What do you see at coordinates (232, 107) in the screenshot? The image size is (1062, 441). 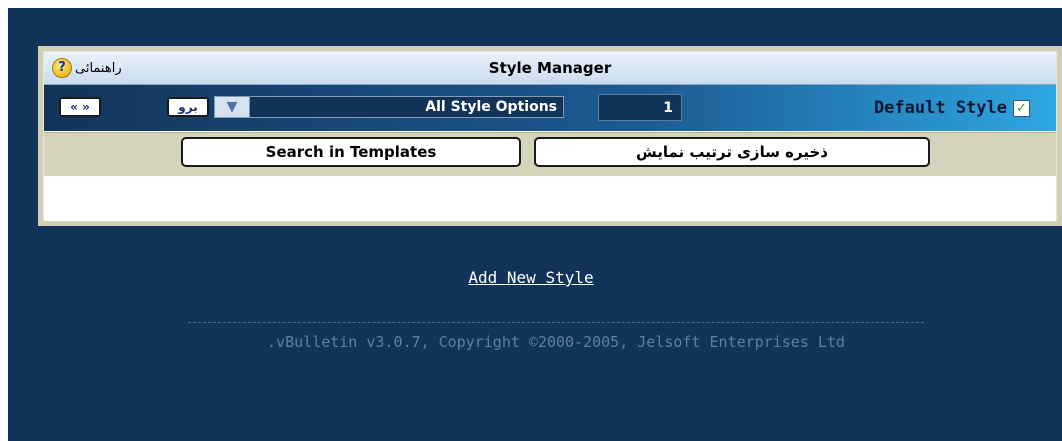 I see `chevron-down-icon: ▼` at bounding box center [232, 107].